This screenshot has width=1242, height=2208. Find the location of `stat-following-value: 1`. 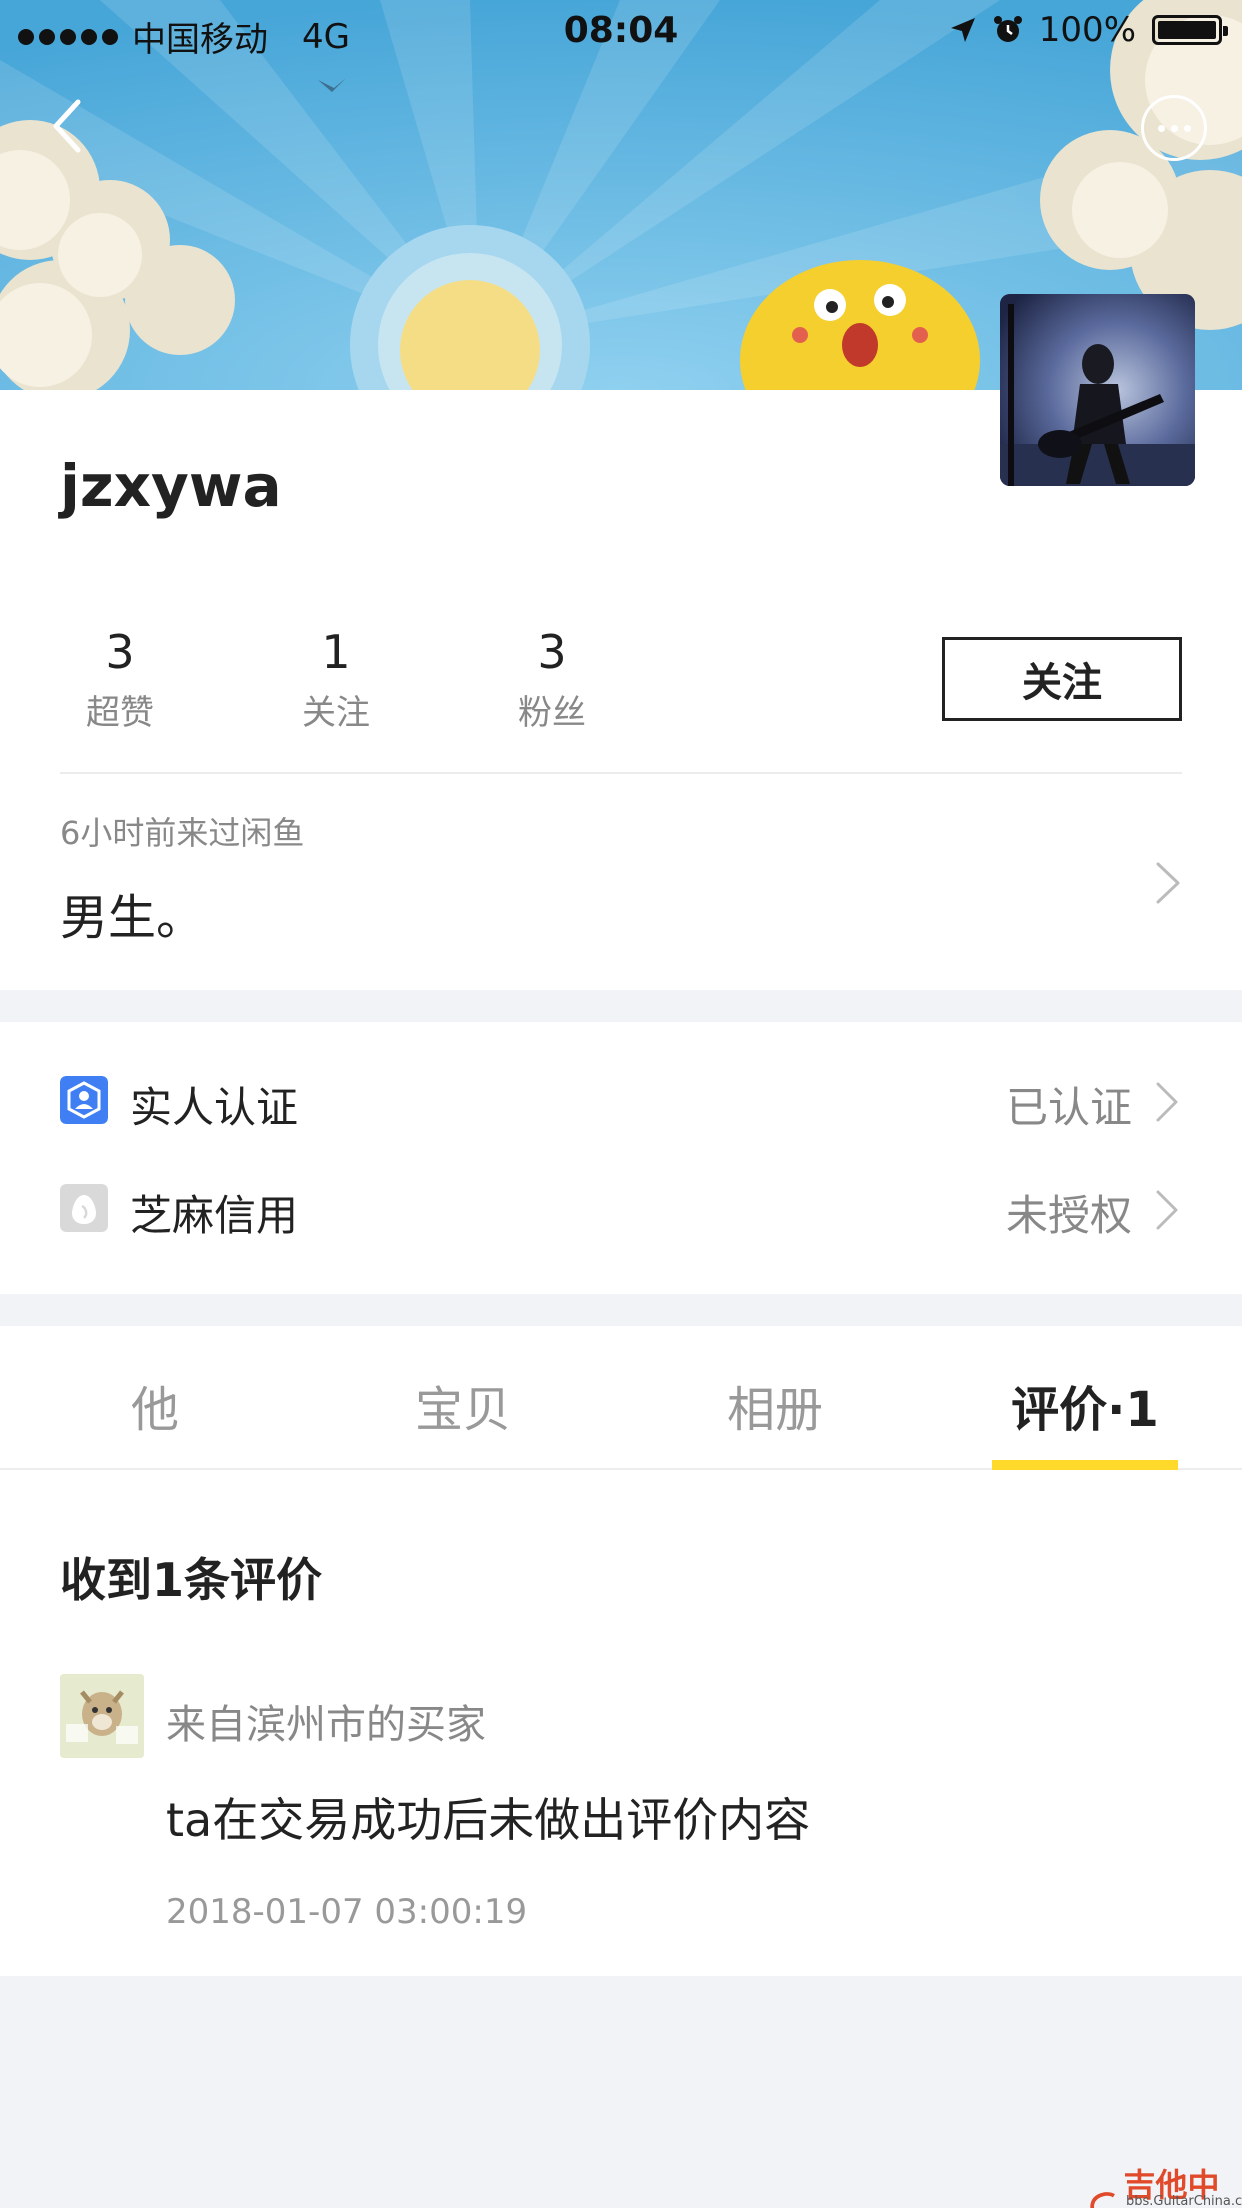

stat-following-value: 1 is located at coordinates (336, 652).